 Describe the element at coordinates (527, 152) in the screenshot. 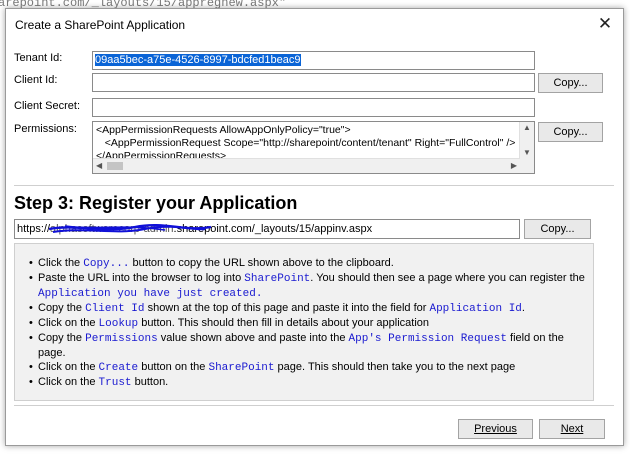

I see `scroll-down-icon: ▼` at that location.